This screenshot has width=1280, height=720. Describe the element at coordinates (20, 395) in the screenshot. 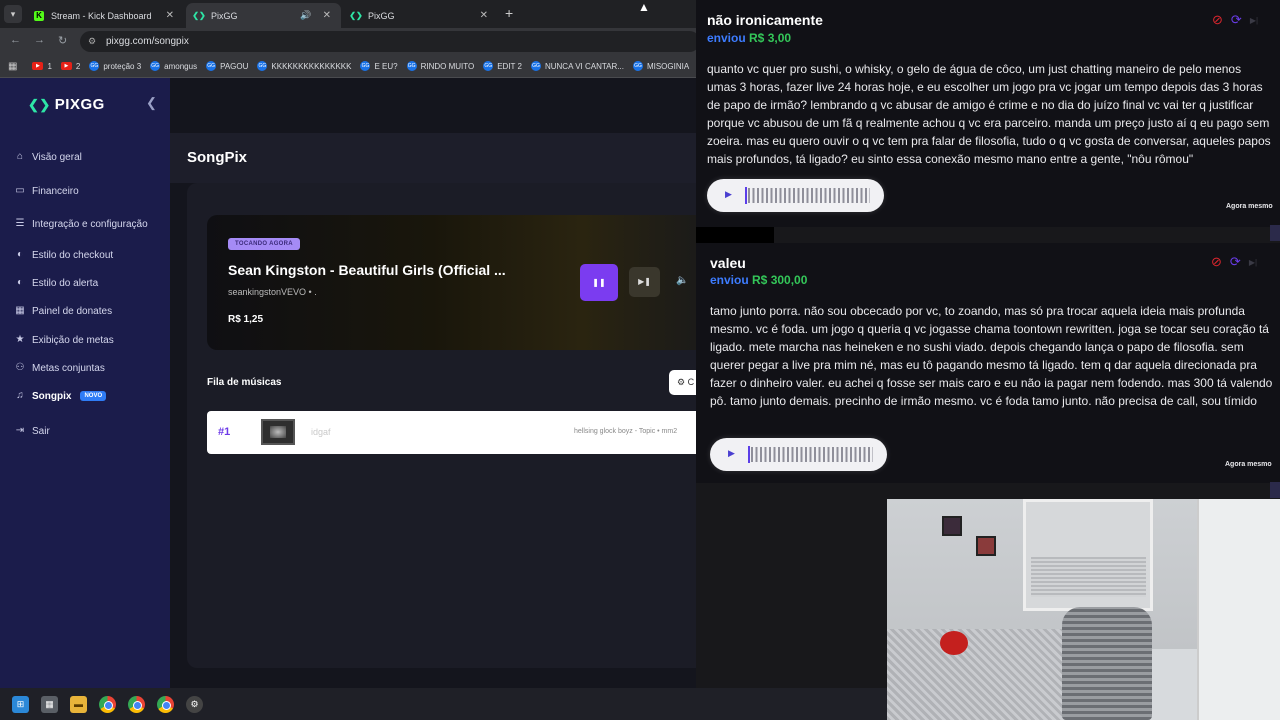

I see `music-icon: ♫` at that location.